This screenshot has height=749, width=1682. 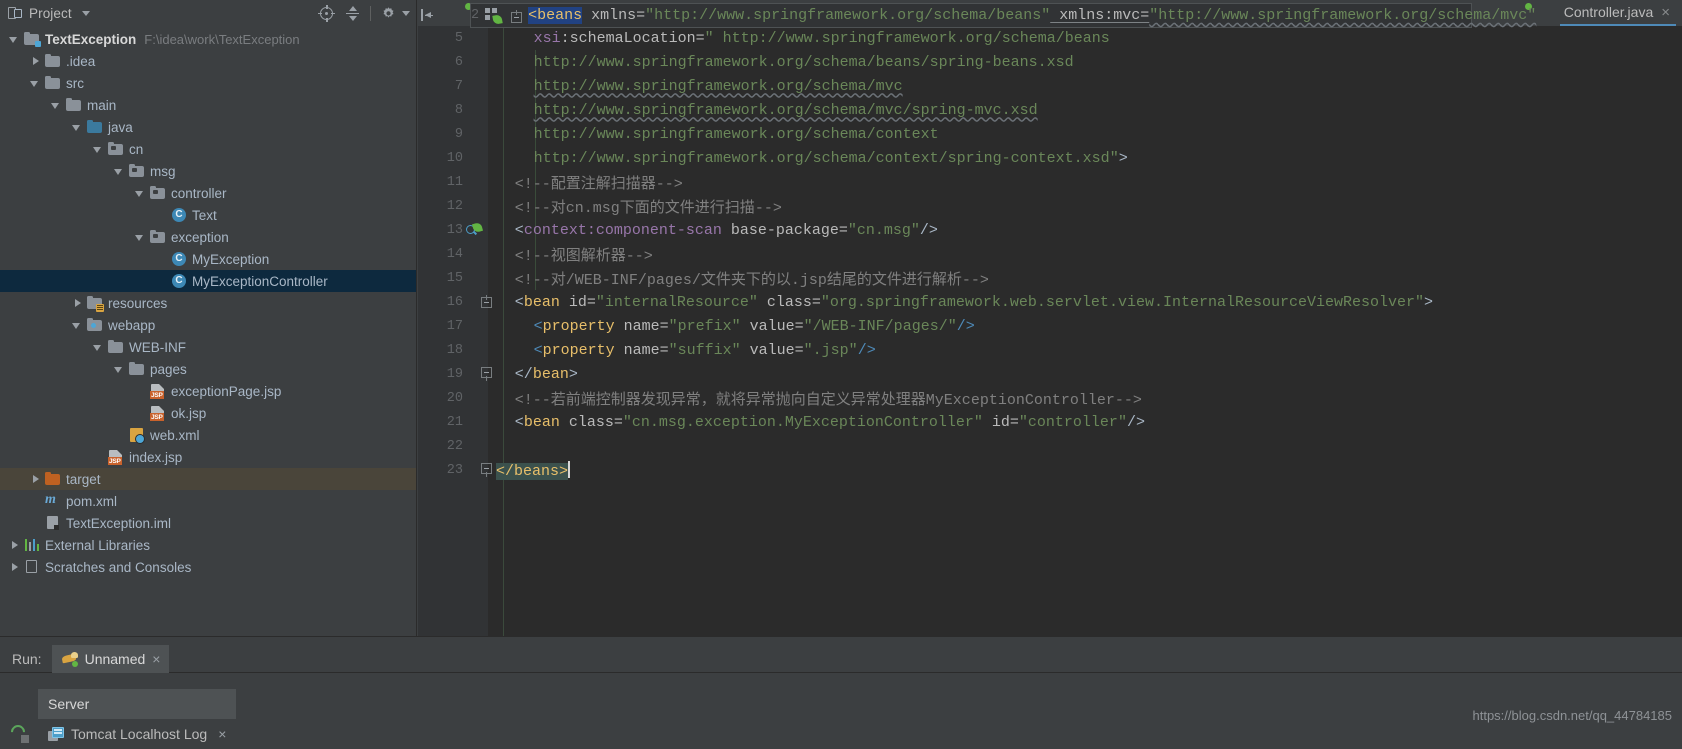 What do you see at coordinates (573, 374) in the screenshot?
I see `code-token: >` at bounding box center [573, 374].